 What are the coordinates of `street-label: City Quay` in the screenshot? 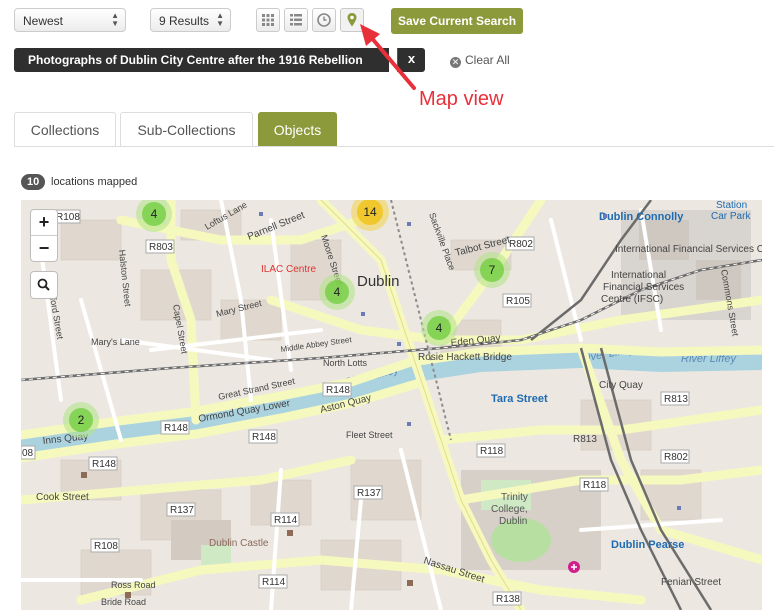 It's located at (621, 385).